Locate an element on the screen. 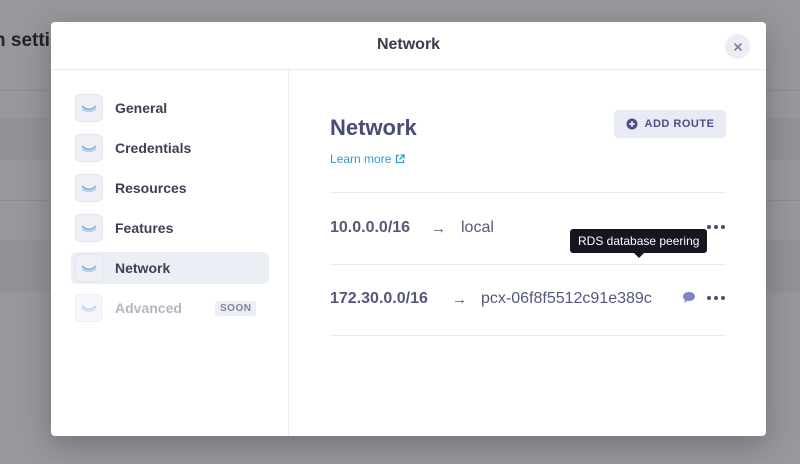 This screenshot has width=800, height=464. sidebar-item-label: Network is located at coordinates (143, 268).